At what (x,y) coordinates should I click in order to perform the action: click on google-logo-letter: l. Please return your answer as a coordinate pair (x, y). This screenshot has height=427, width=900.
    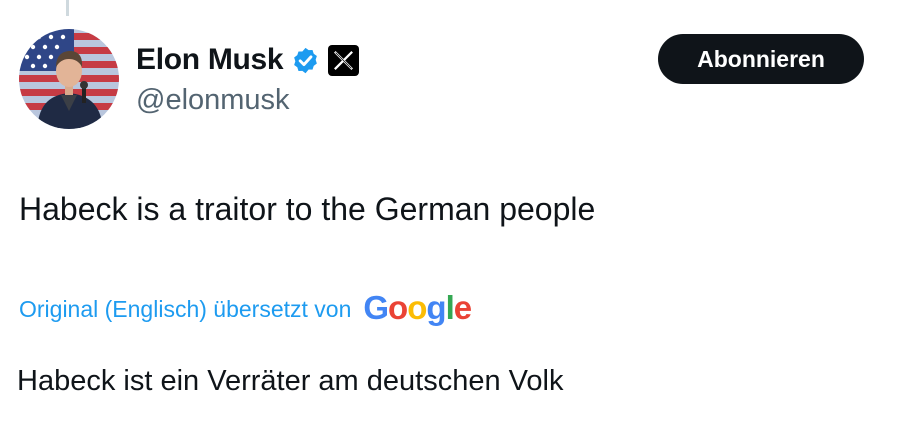
    Looking at the image, I should click on (450, 307).